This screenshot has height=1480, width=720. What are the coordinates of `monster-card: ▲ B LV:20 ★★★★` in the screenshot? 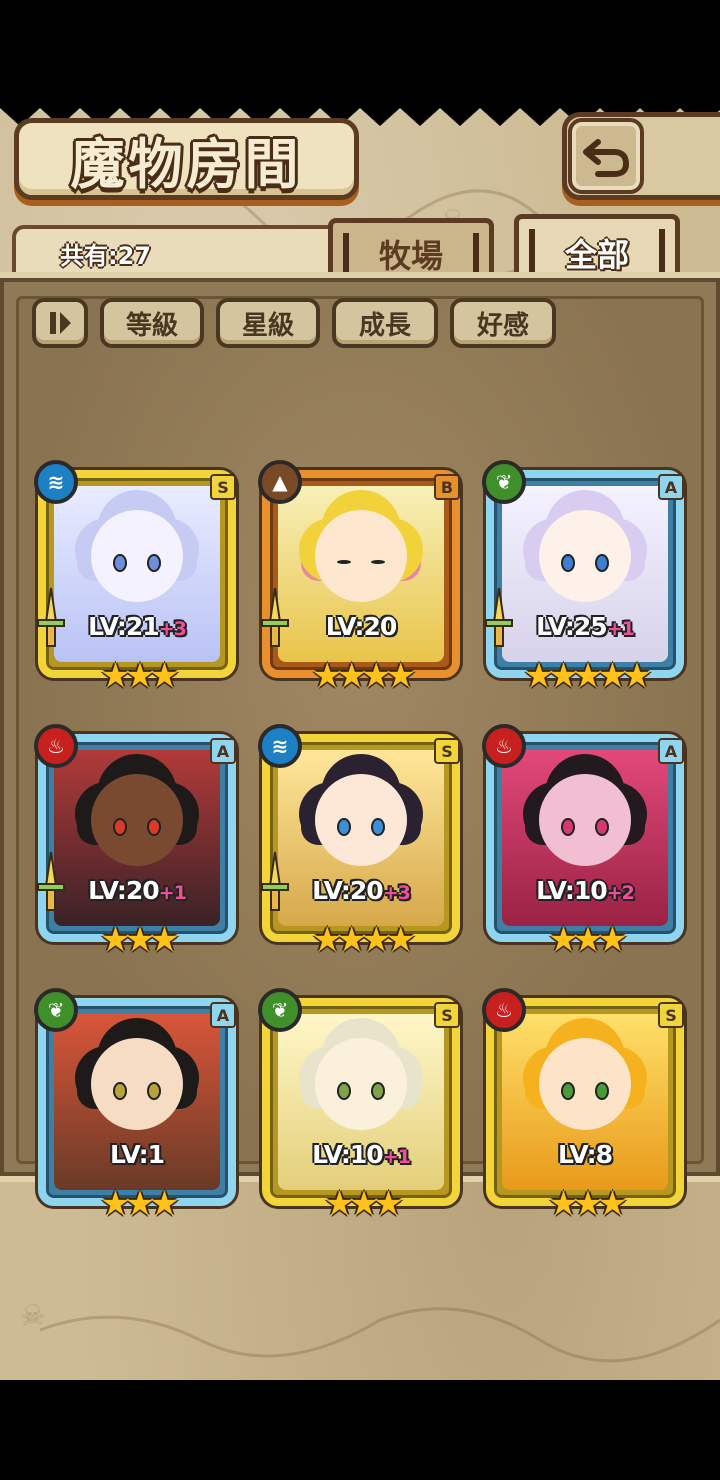 It's located at (363, 580).